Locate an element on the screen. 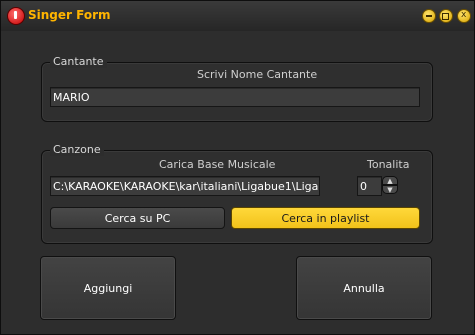 The image size is (475, 335). maximize-icon is located at coordinates (446, 16).